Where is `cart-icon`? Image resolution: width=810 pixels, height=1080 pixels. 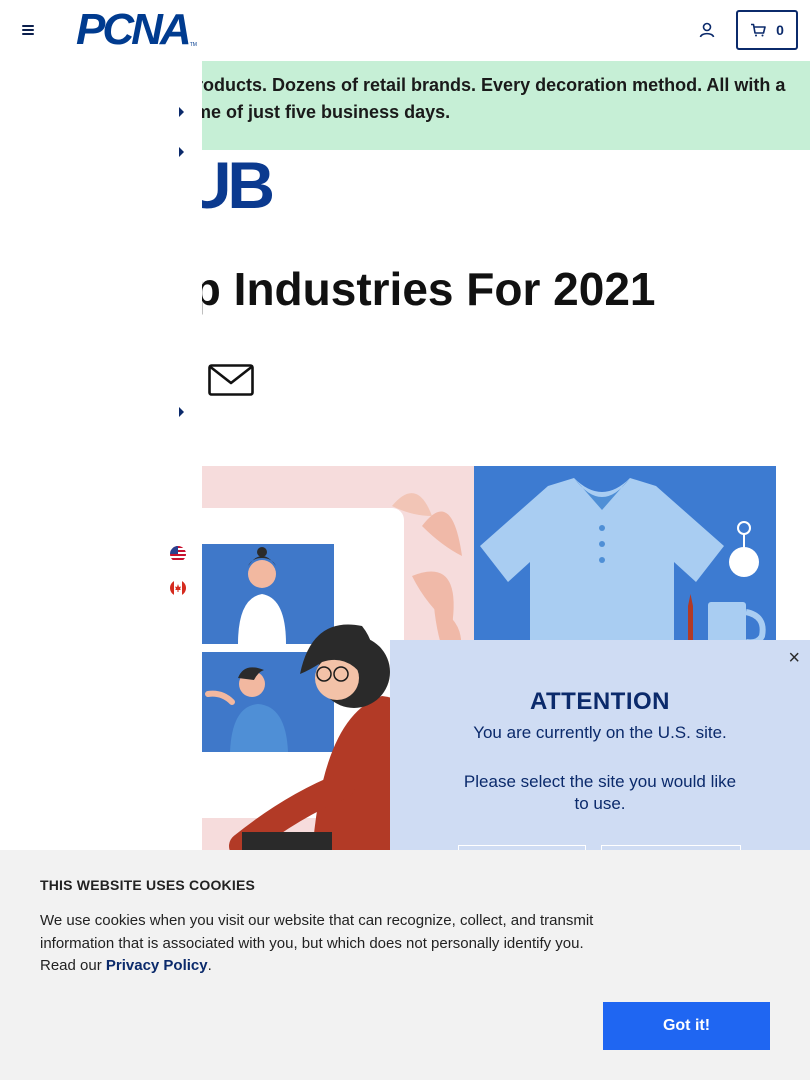
cart-icon is located at coordinates (758, 30).